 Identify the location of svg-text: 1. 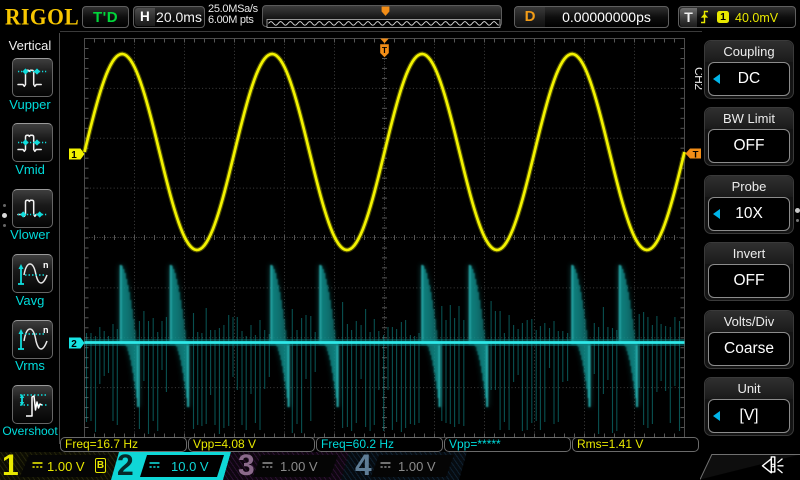
(74, 155).